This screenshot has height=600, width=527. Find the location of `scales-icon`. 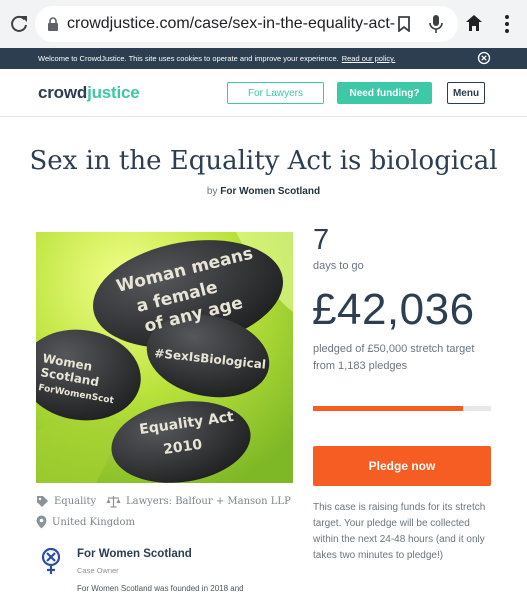

scales-icon is located at coordinates (113, 502).